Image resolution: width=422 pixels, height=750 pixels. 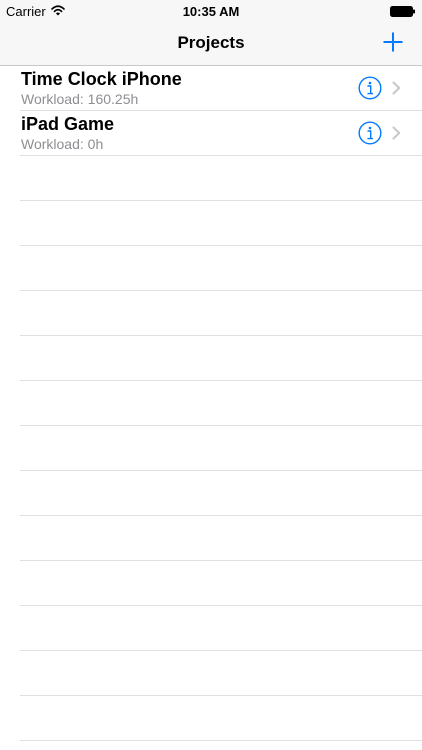 I want to click on project-row-ipad-game: iPad Game Workload: 0h, so click(x=221, y=133).